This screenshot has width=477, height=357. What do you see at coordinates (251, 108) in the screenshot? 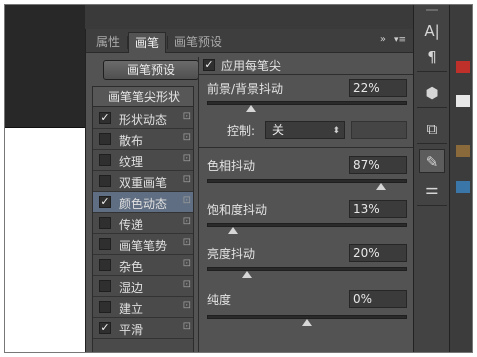
I see `fg-bg-jitter-thumb` at bounding box center [251, 108].